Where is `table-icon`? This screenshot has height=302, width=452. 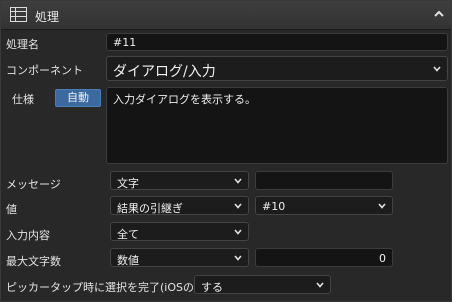 table-icon is located at coordinates (18, 14).